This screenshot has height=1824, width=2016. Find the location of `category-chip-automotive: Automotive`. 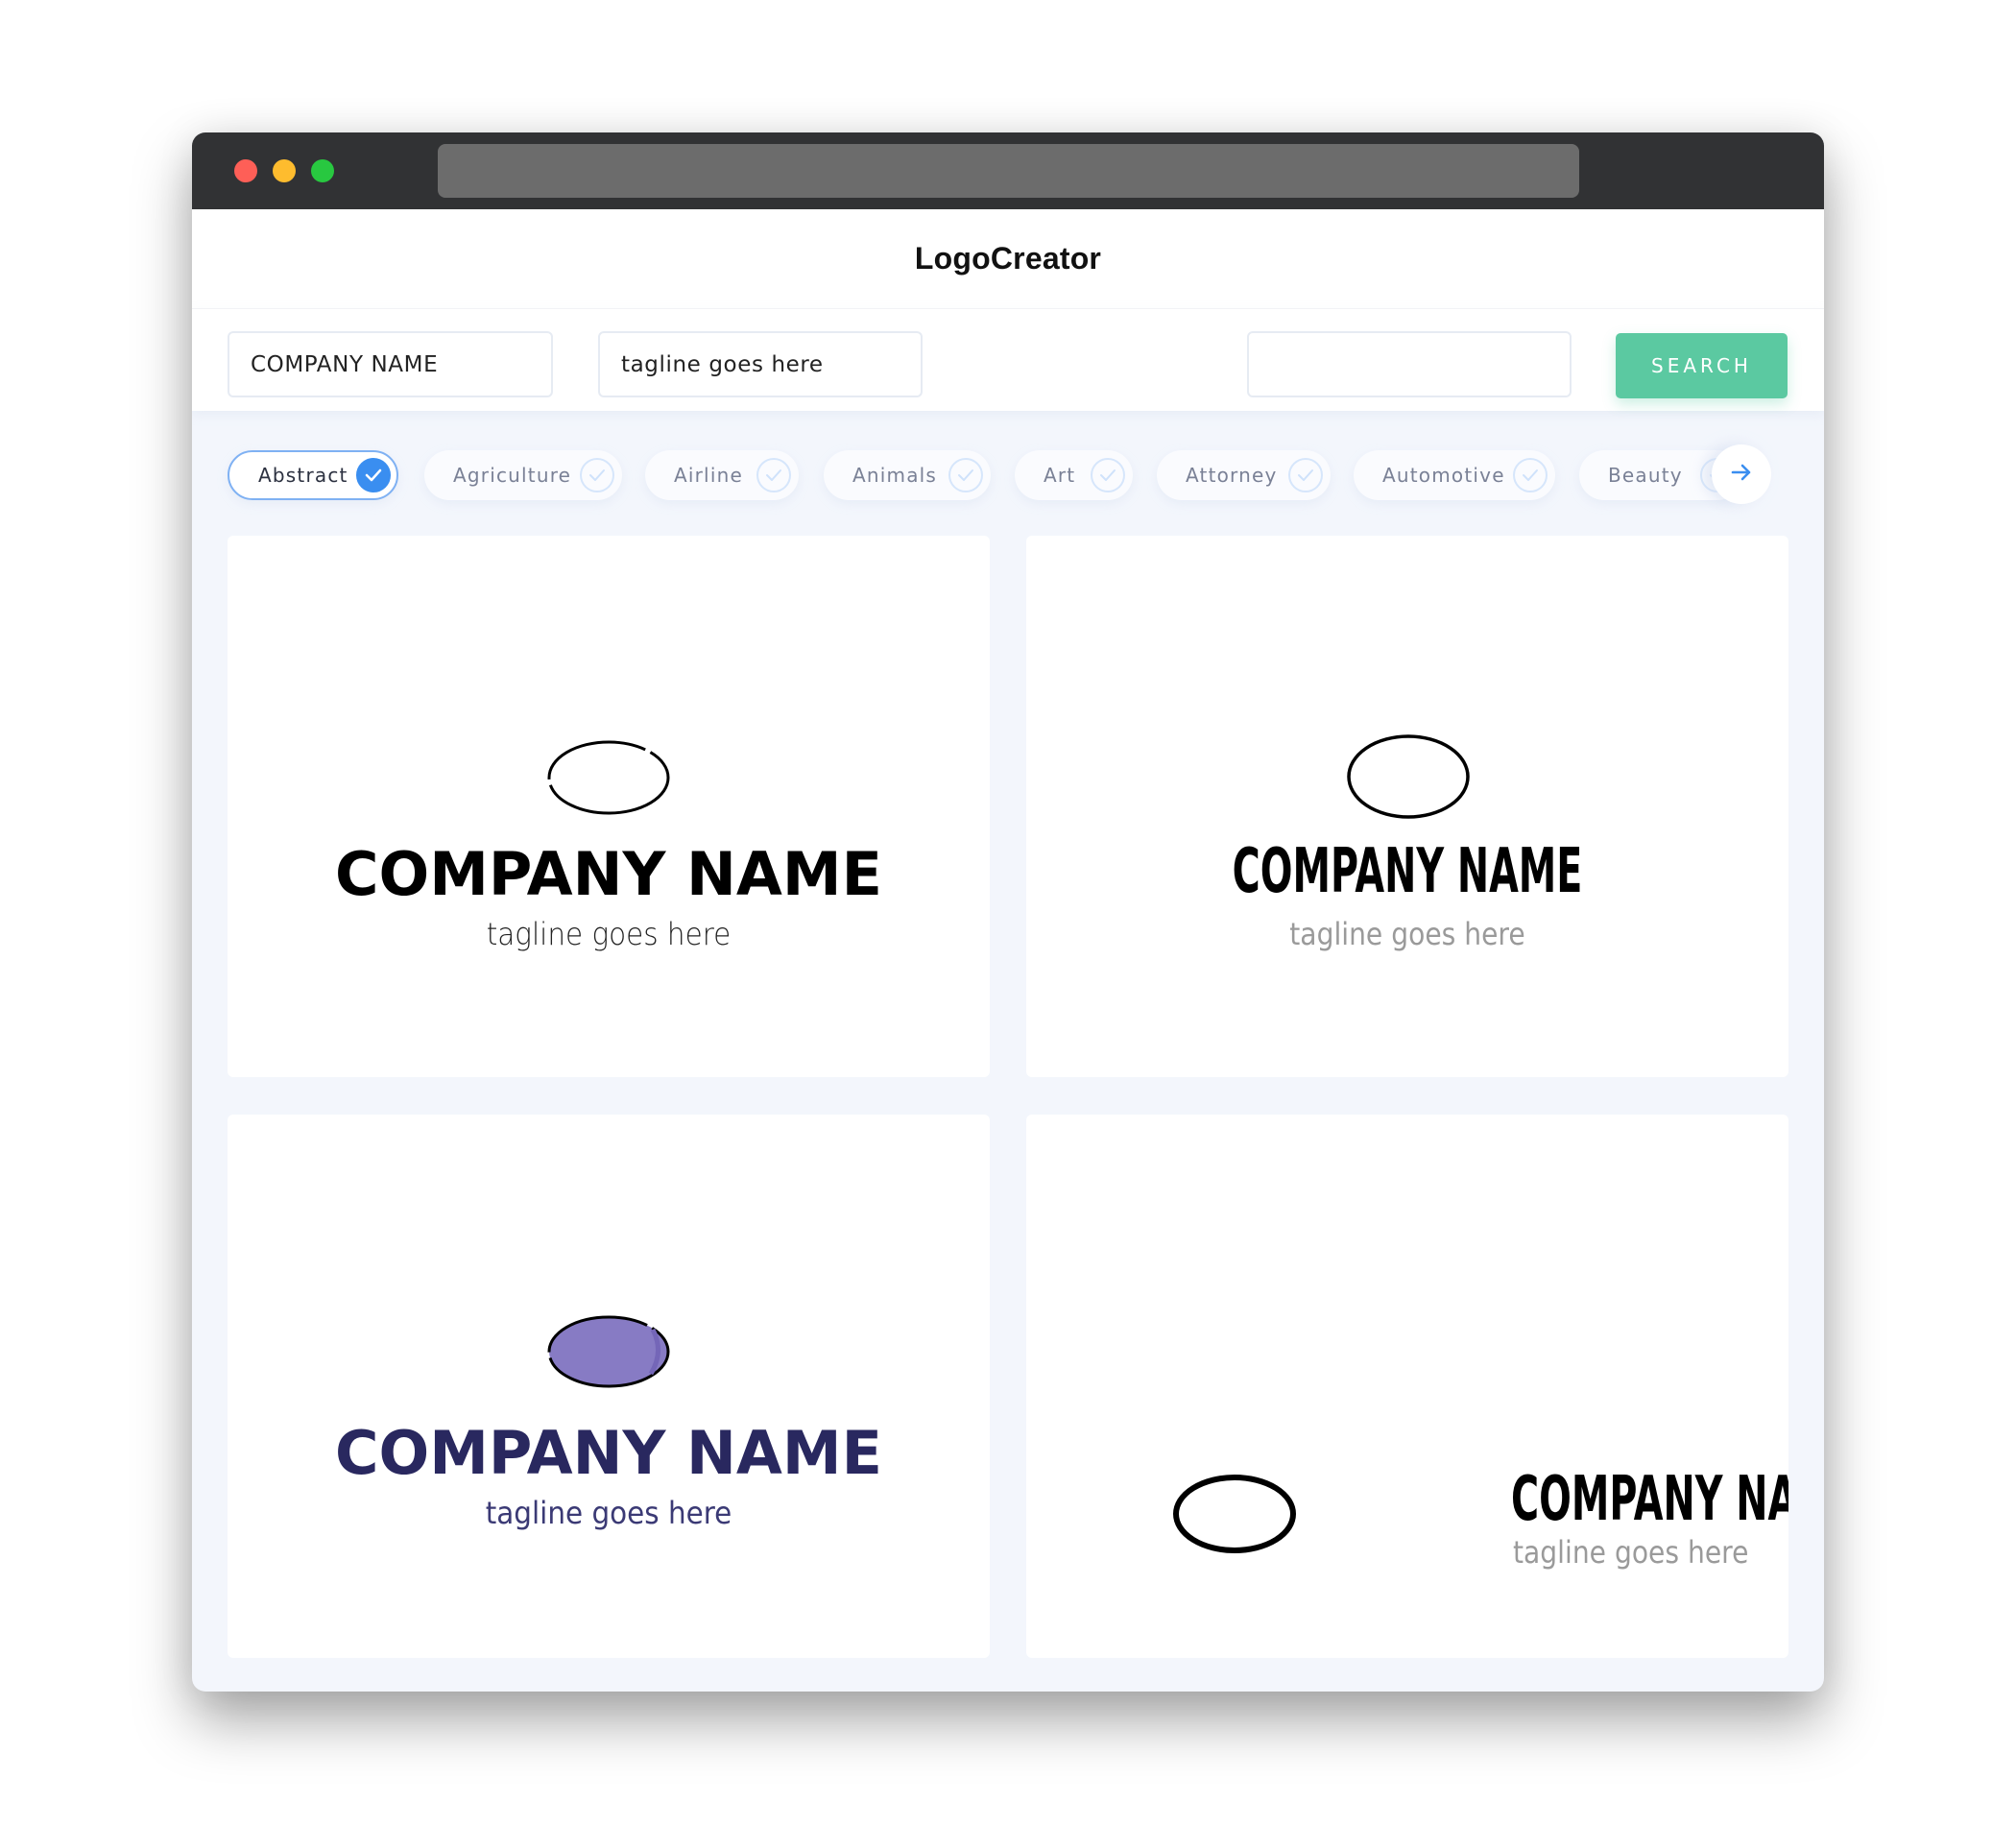

category-chip-automotive: Automotive is located at coordinates (1454, 475).